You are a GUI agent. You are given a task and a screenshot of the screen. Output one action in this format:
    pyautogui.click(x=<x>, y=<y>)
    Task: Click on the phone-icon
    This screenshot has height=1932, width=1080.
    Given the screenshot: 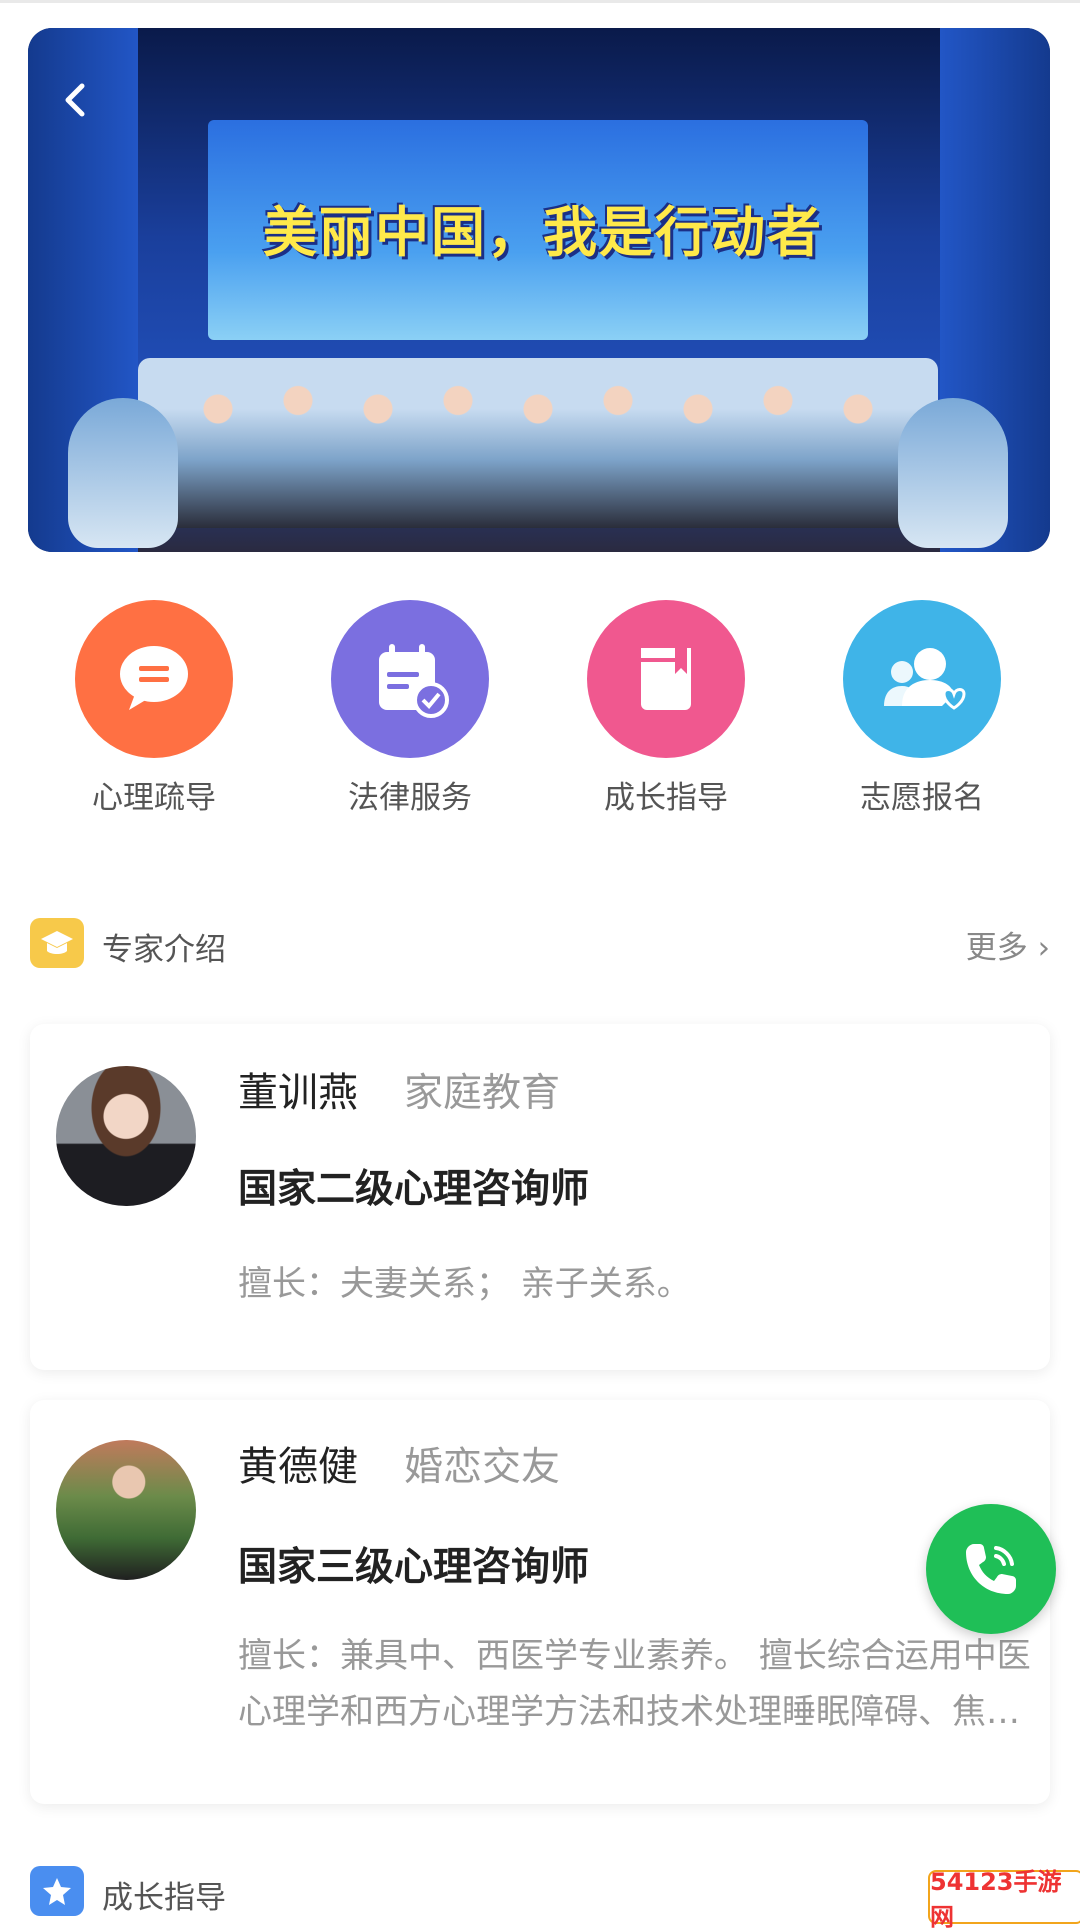 What is the action you would take?
    pyautogui.click(x=991, y=1569)
    